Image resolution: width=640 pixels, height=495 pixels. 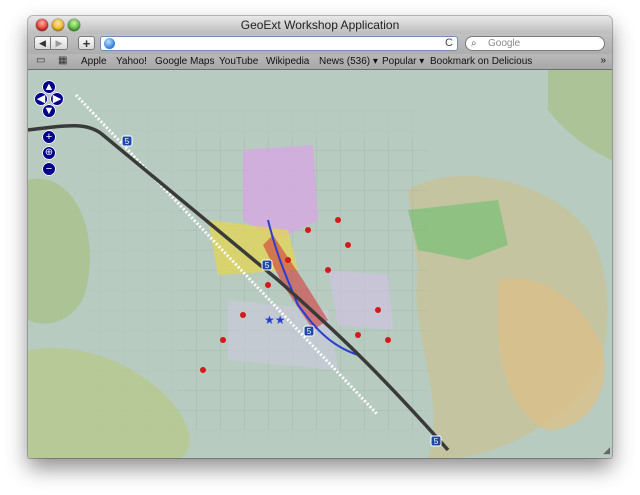 What do you see at coordinates (86, 43) in the screenshot?
I see `add-bookmark-button: +` at bounding box center [86, 43].